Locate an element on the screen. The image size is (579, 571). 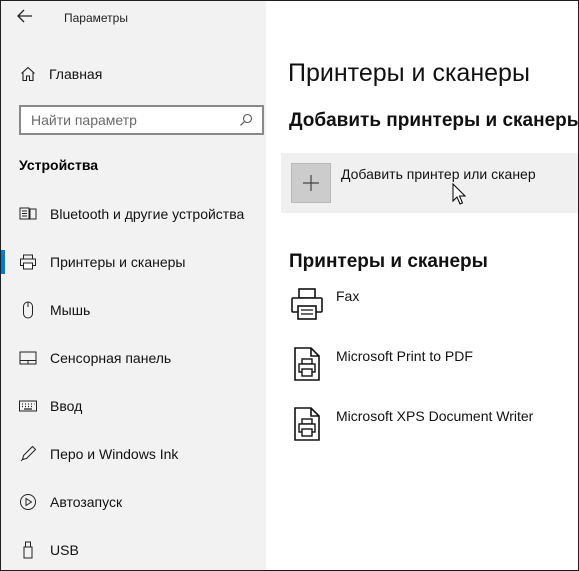
app-title: Параметры is located at coordinates (96, 18).